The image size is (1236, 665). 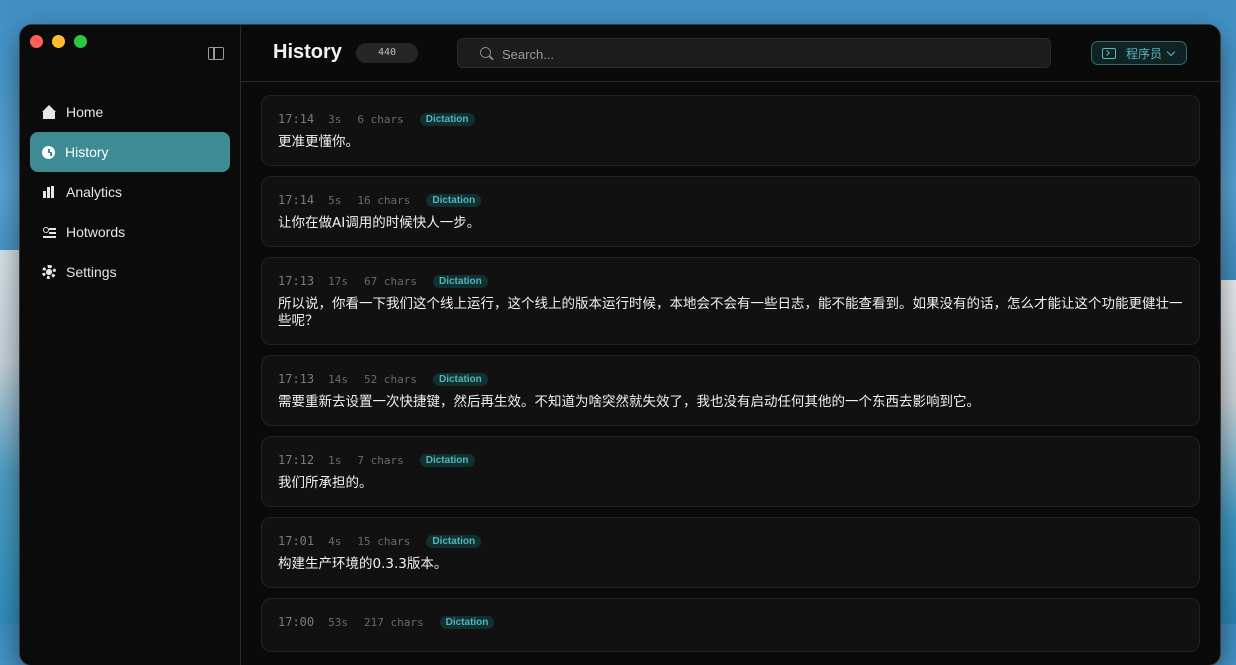 I want to click on entry-meta: 17:14 5s 16 chars Dictation, so click(x=730, y=200).